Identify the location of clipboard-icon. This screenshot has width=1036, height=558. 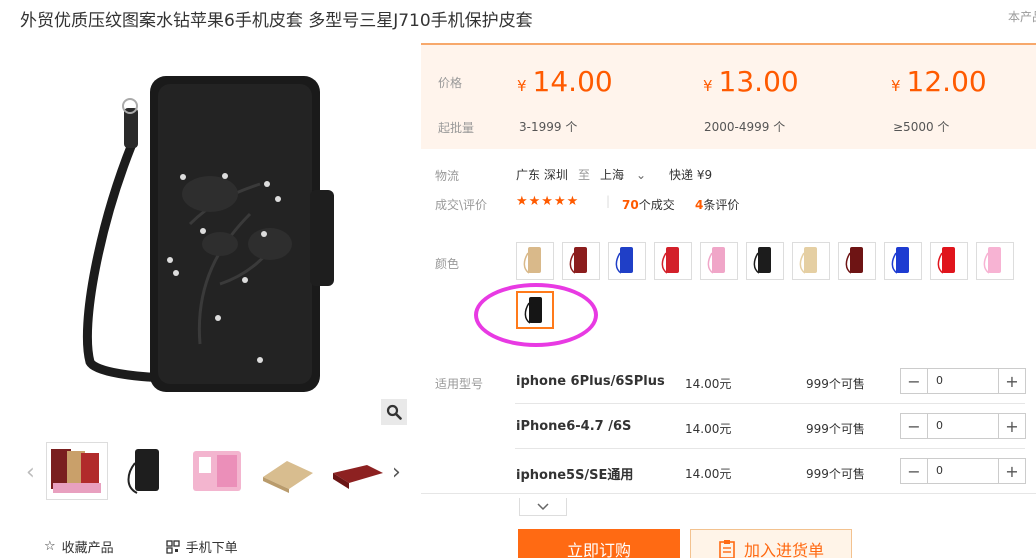
(727, 549).